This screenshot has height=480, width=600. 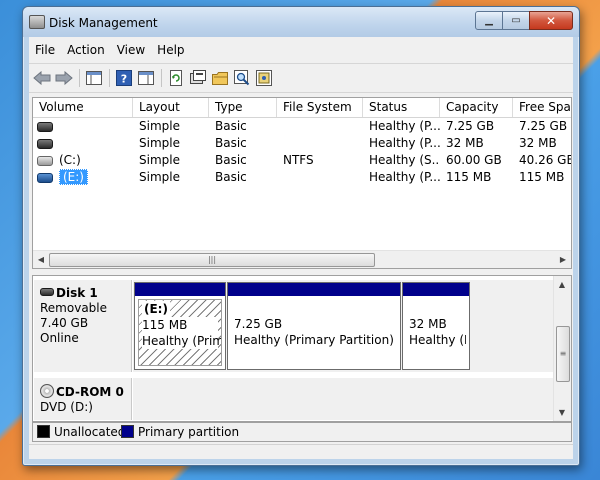 What do you see at coordinates (551, 20) in the screenshot?
I see `close-button: ✕` at bounding box center [551, 20].